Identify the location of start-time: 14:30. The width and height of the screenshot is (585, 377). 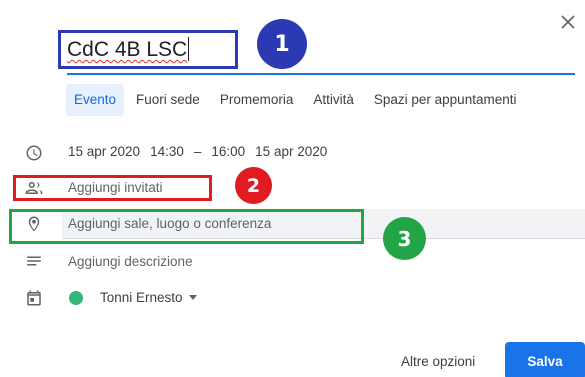
(167, 151).